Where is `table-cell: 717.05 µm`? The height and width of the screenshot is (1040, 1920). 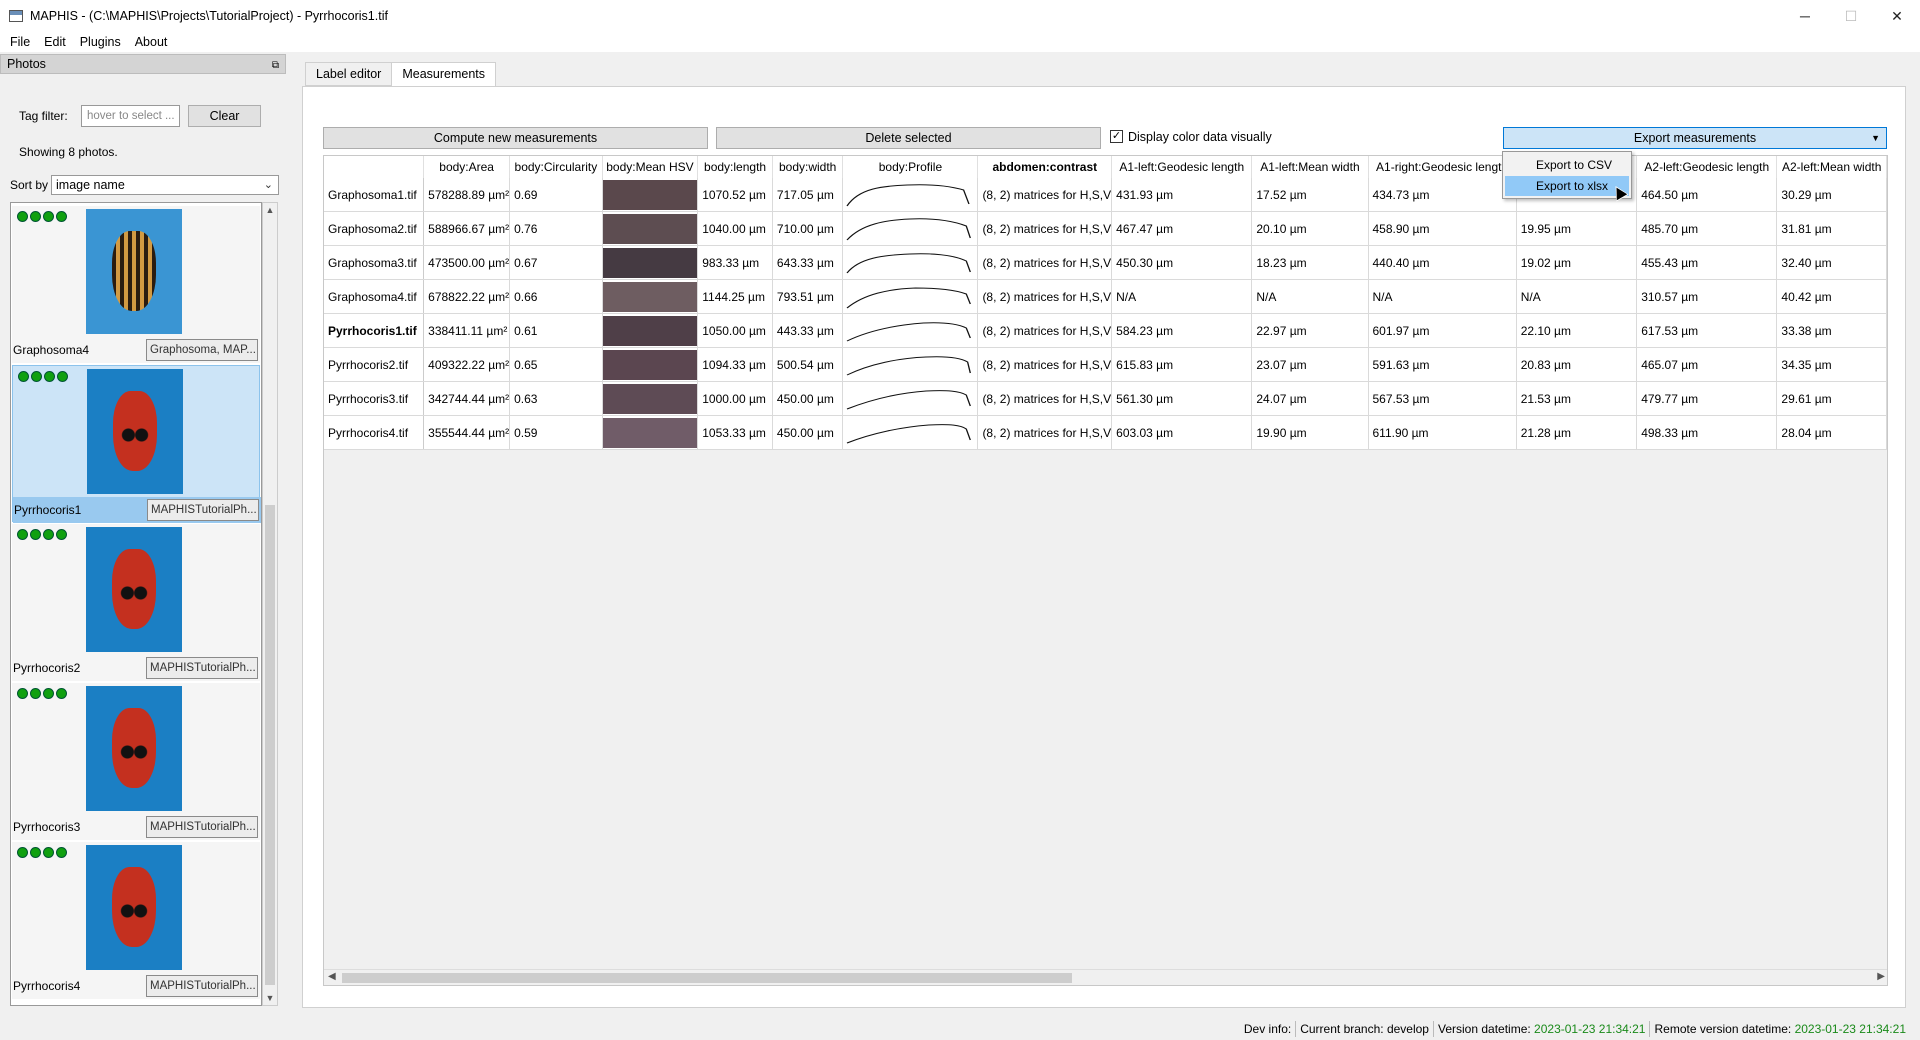 table-cell: 717.05 µm is located at coordinates (808, 195).